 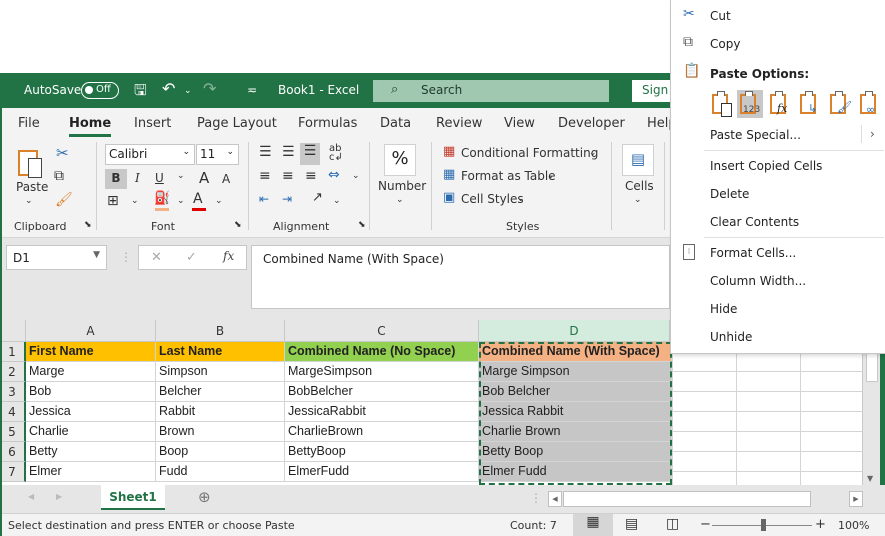 I want to click on cell: Fudd, so click(x=220, y=472).